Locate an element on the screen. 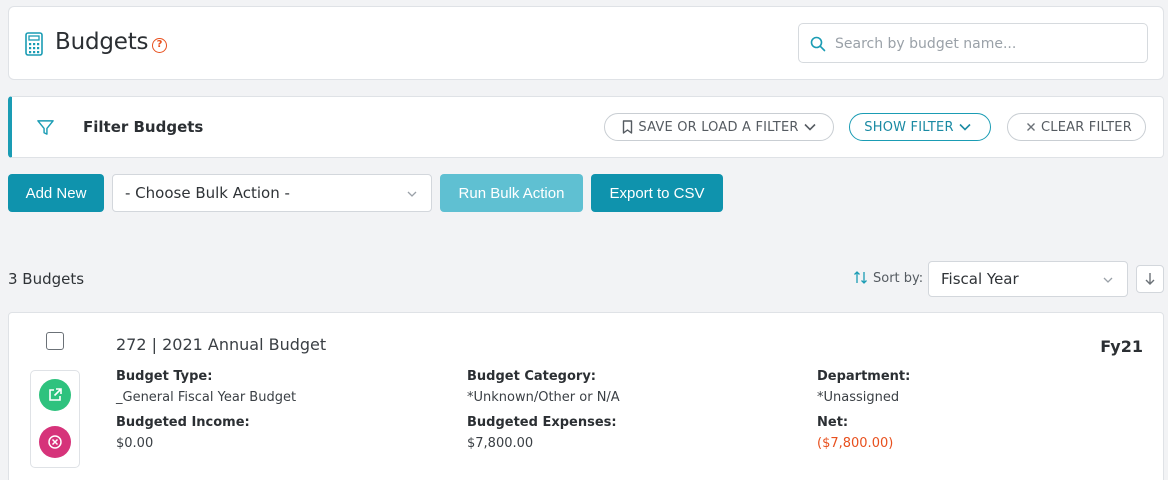 The height and width of the screenshot is (480, 1168). budgeted-income-value: $0.00 is located at coordinates (135, 443).